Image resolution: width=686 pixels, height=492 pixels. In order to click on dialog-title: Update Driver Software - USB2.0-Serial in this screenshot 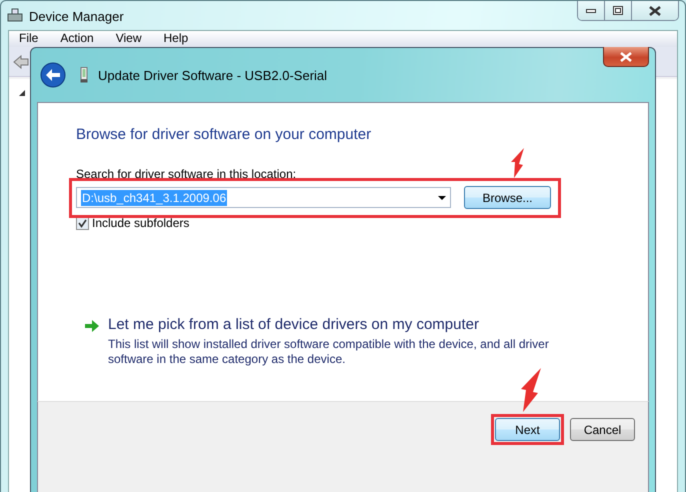, I will do `click(213, 75)`.